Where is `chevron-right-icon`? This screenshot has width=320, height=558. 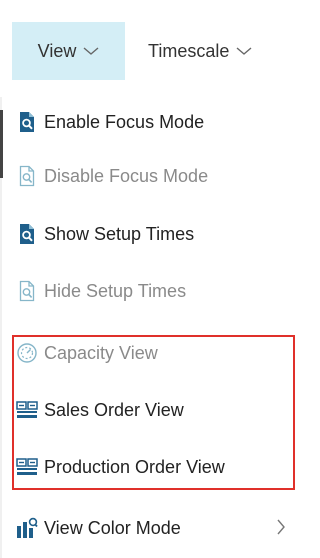
chevron-right-icon is located at coordinates (281, 529).